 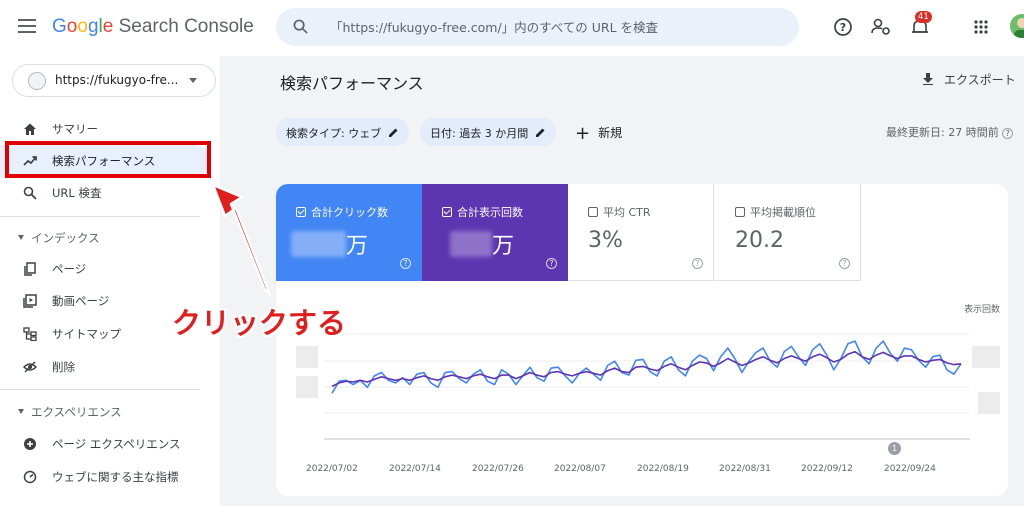 I want to click on page-title: 検索パフォーマンス, so click(x=352, y=83).